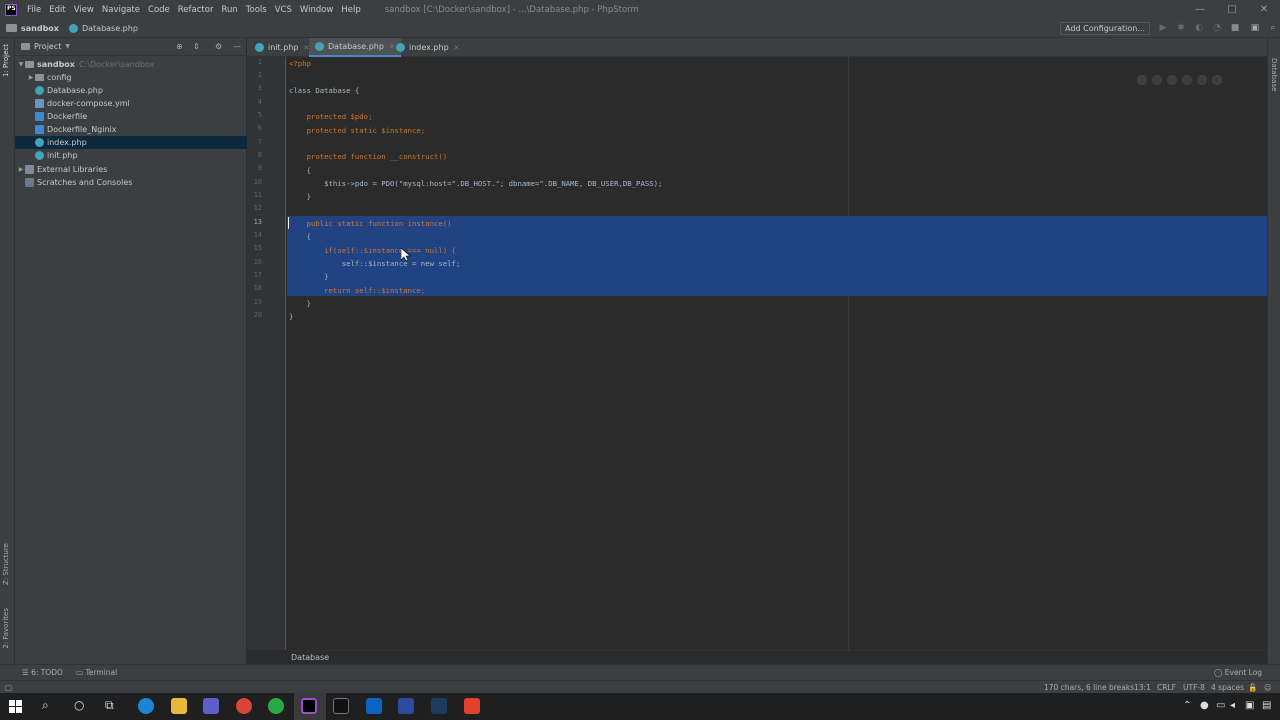 The height and width of the screenshot is (720, 1280). What do you see at coordinates (374, 706) in the screenshot?
I see `outlook-icon` at bounding box center [374, 706].